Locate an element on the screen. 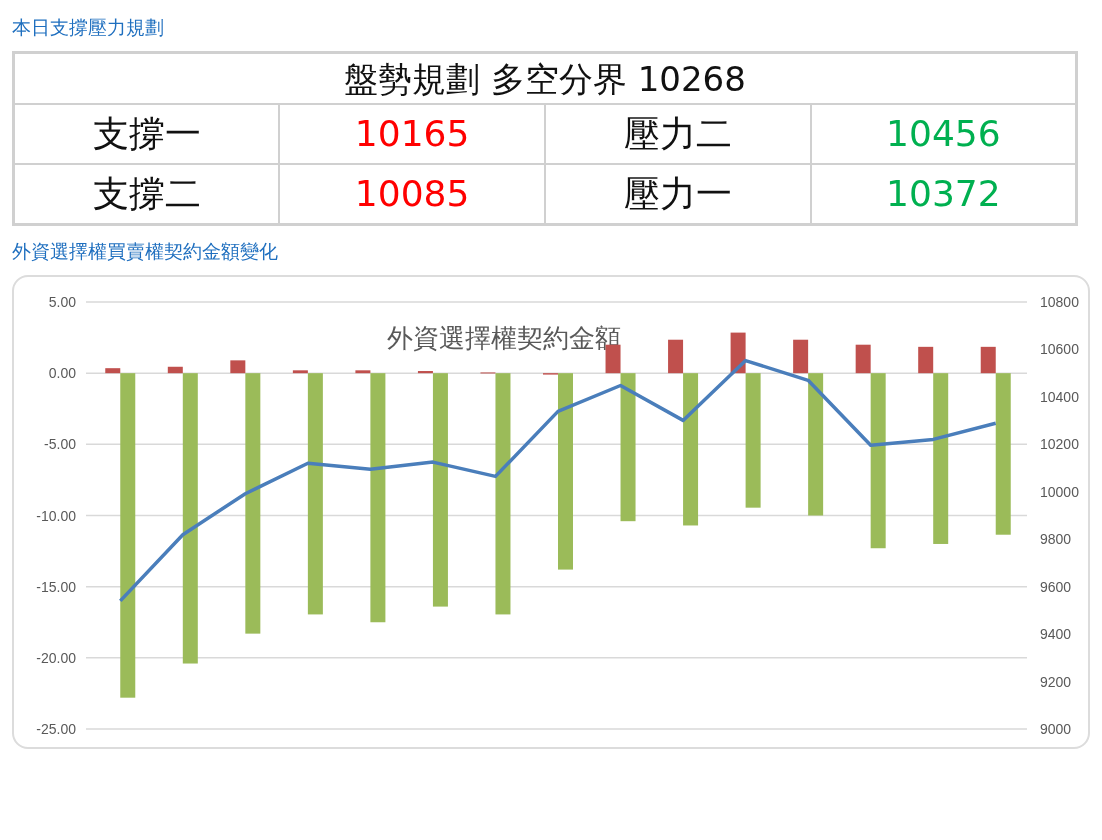 Image resolution: width=1102 pixels, height=840 pixels. axis-label: 9200 is located at coordinates (1056, 681).